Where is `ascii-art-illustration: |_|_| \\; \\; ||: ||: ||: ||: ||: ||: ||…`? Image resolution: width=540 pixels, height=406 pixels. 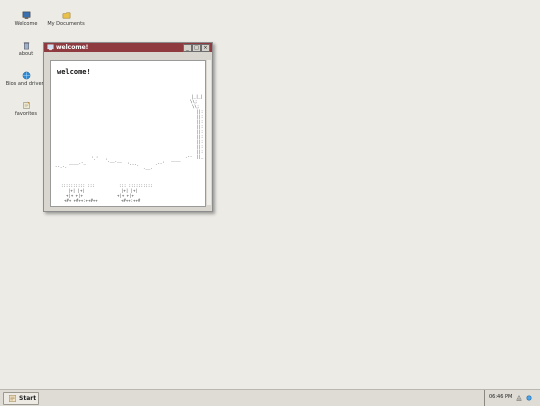 ascii-art-illustration: |_|_| \\; \\; ||: ||: ||: ||: ||: ||: ||… is located at coordinates (129, 148).